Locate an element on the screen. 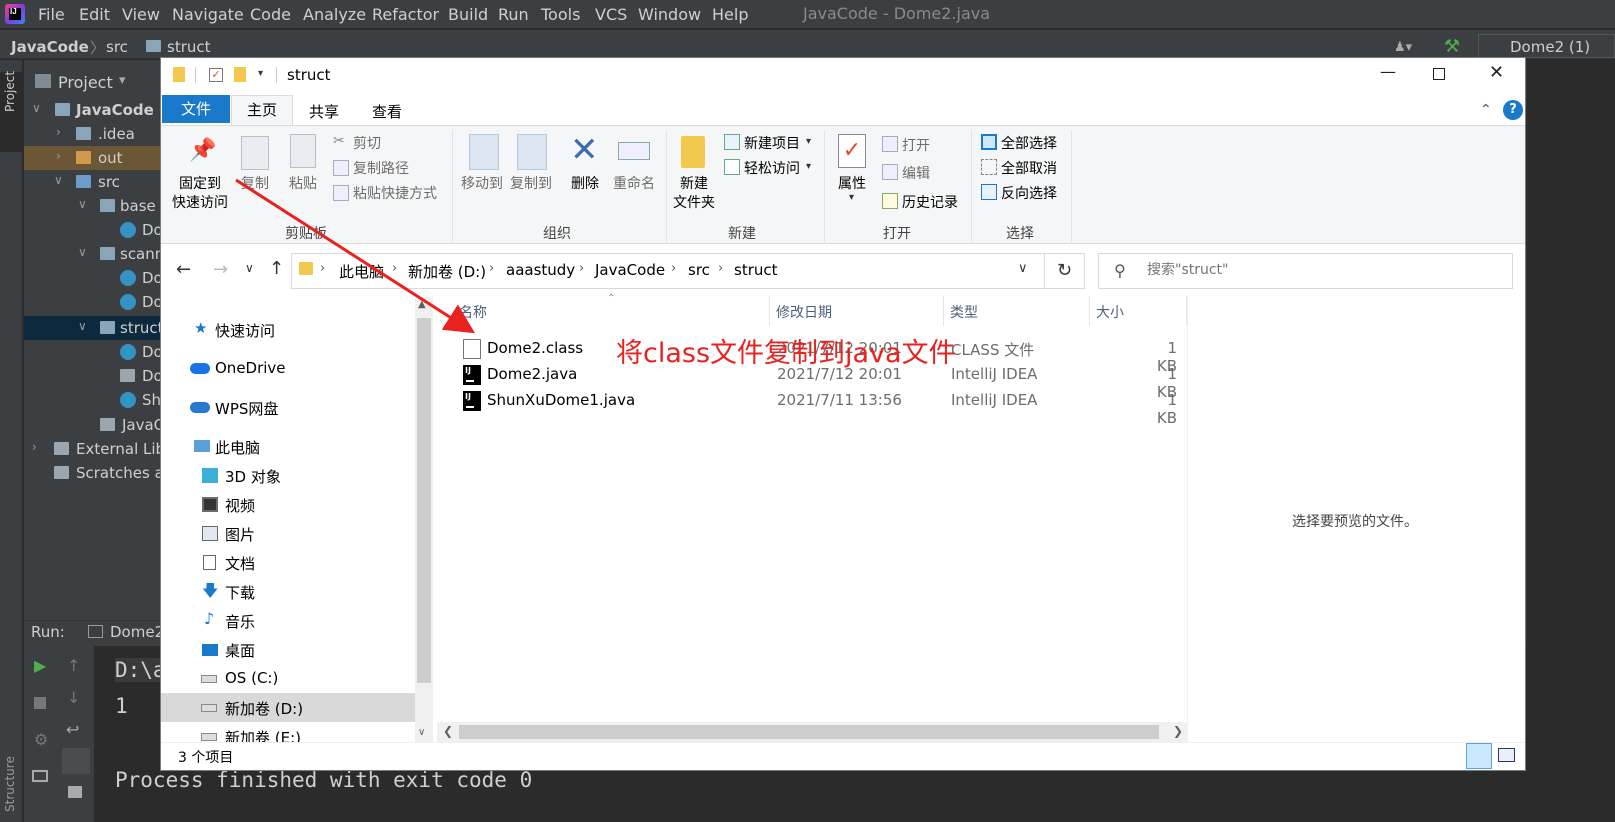 The width and height of the screenshot is (1615, 822). paste-shortcut-button: 粘贴快捷方式 is located at coordinates (395, 193).